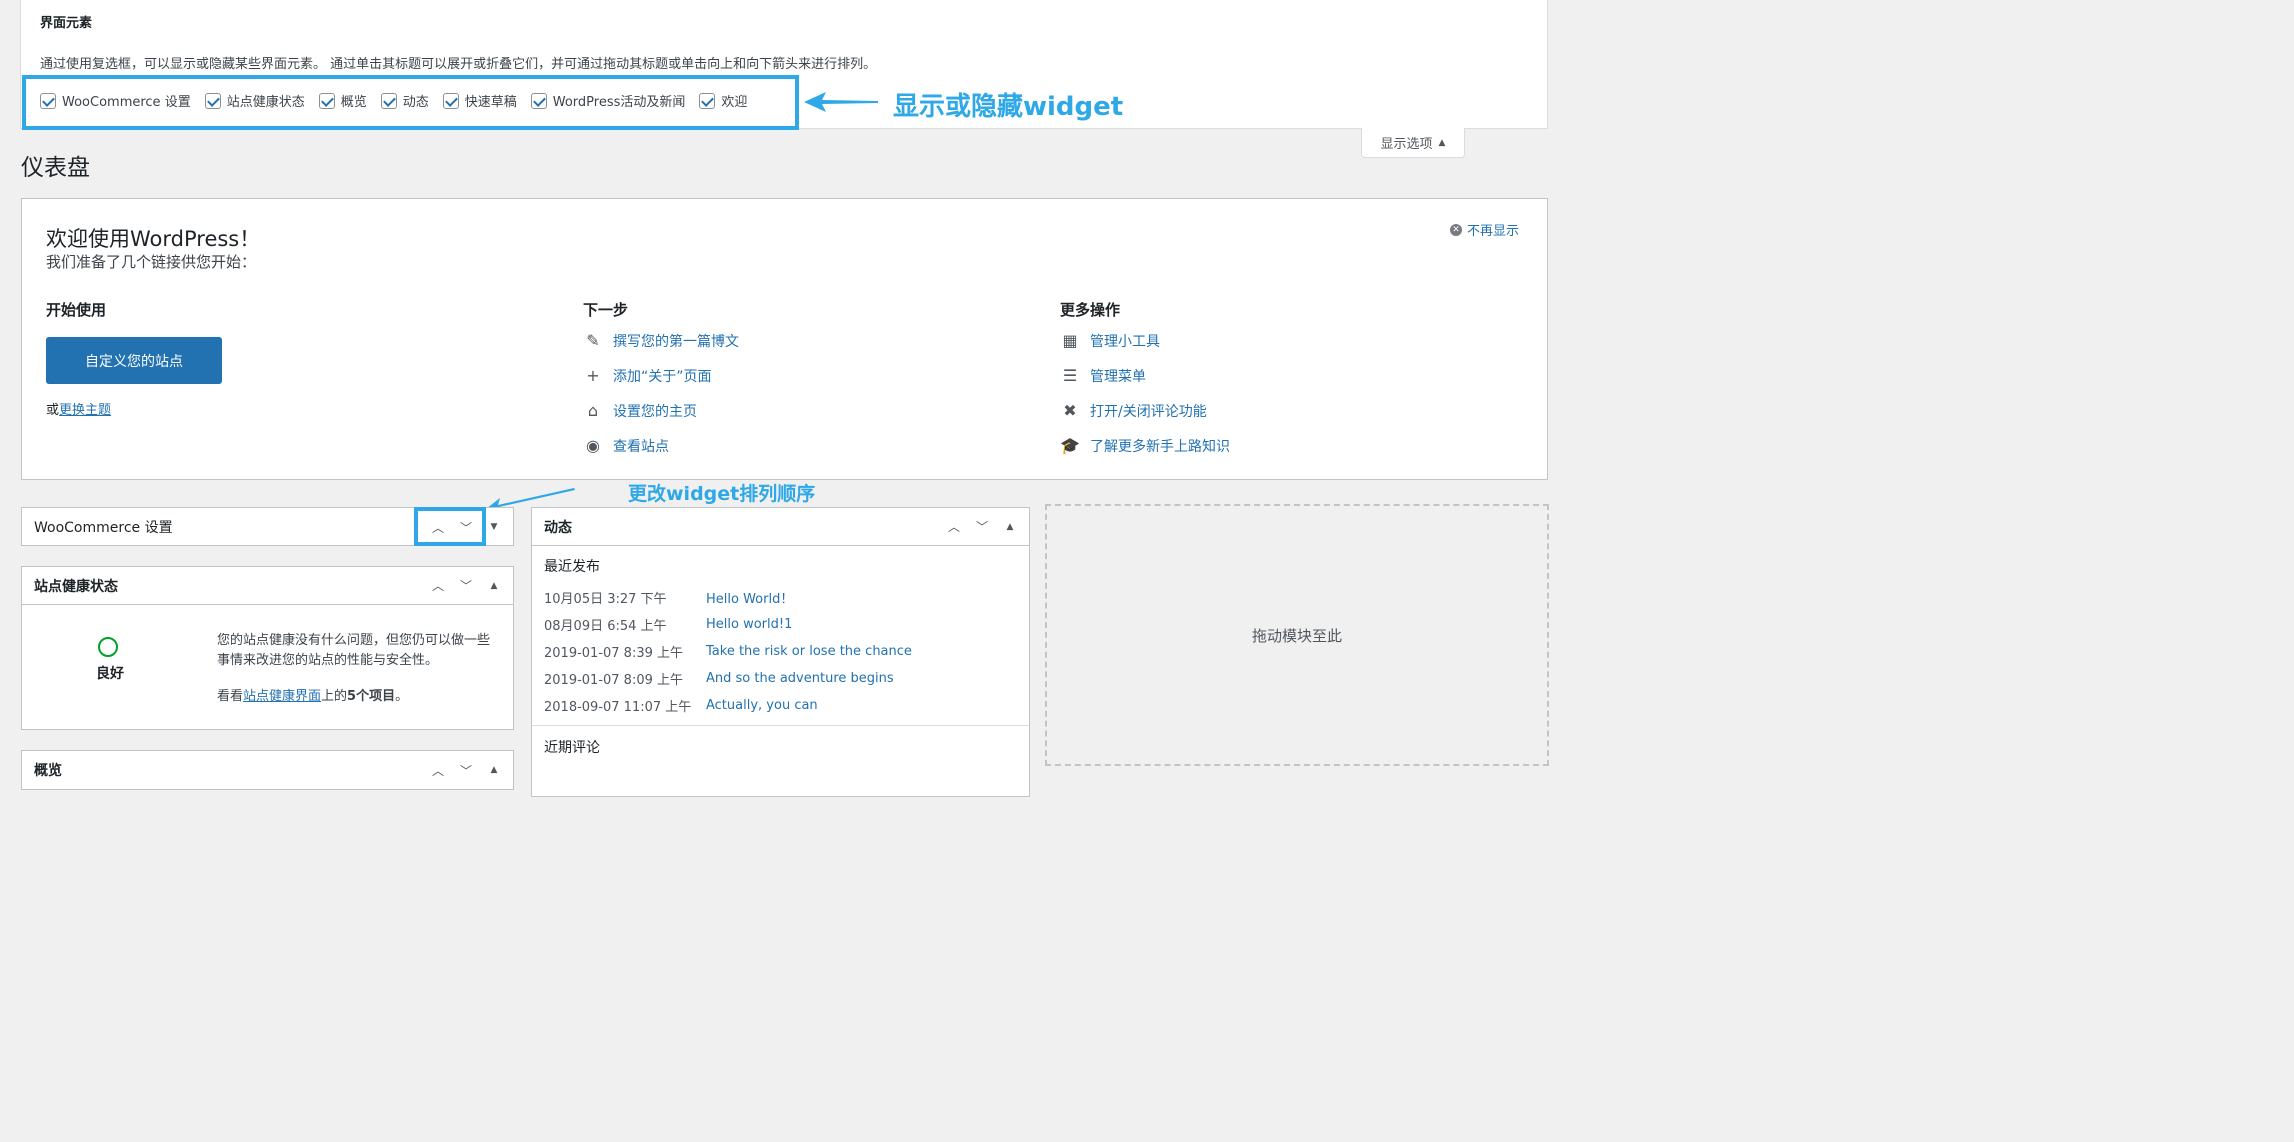  What do you see at coordinates (641, 446) in the screenshot?
I see `next-step-label: 查看站点` at bounding box center [641, 446].